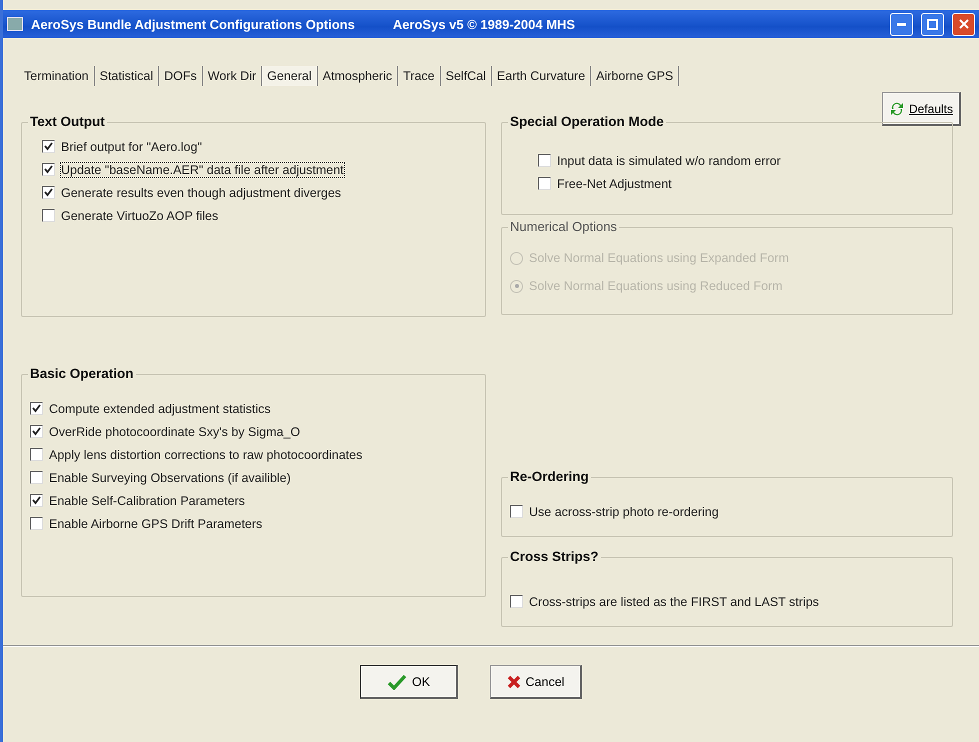 The height and width of the screenshot is (742, 979). I want to click on checkbox-label: Compute extended adjustment statistics, so click(160, 409).